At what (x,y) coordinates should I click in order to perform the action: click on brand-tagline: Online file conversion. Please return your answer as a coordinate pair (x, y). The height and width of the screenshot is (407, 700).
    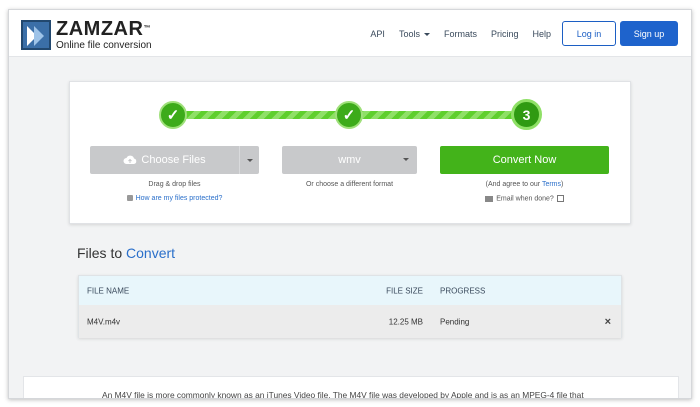
    Looking at the image, I should click on (104, 45).